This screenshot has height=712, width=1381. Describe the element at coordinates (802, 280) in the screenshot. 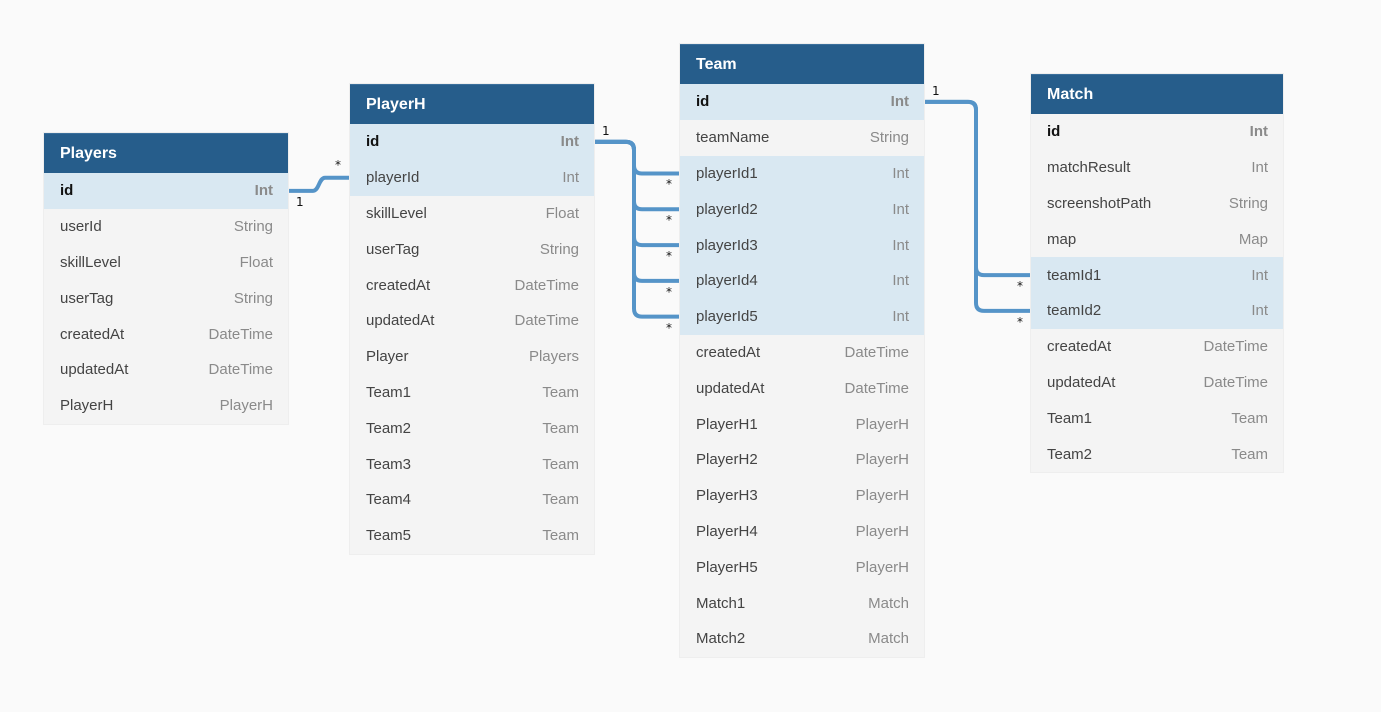

I see `field-row-playerid4: playerId4 Int` at that location.